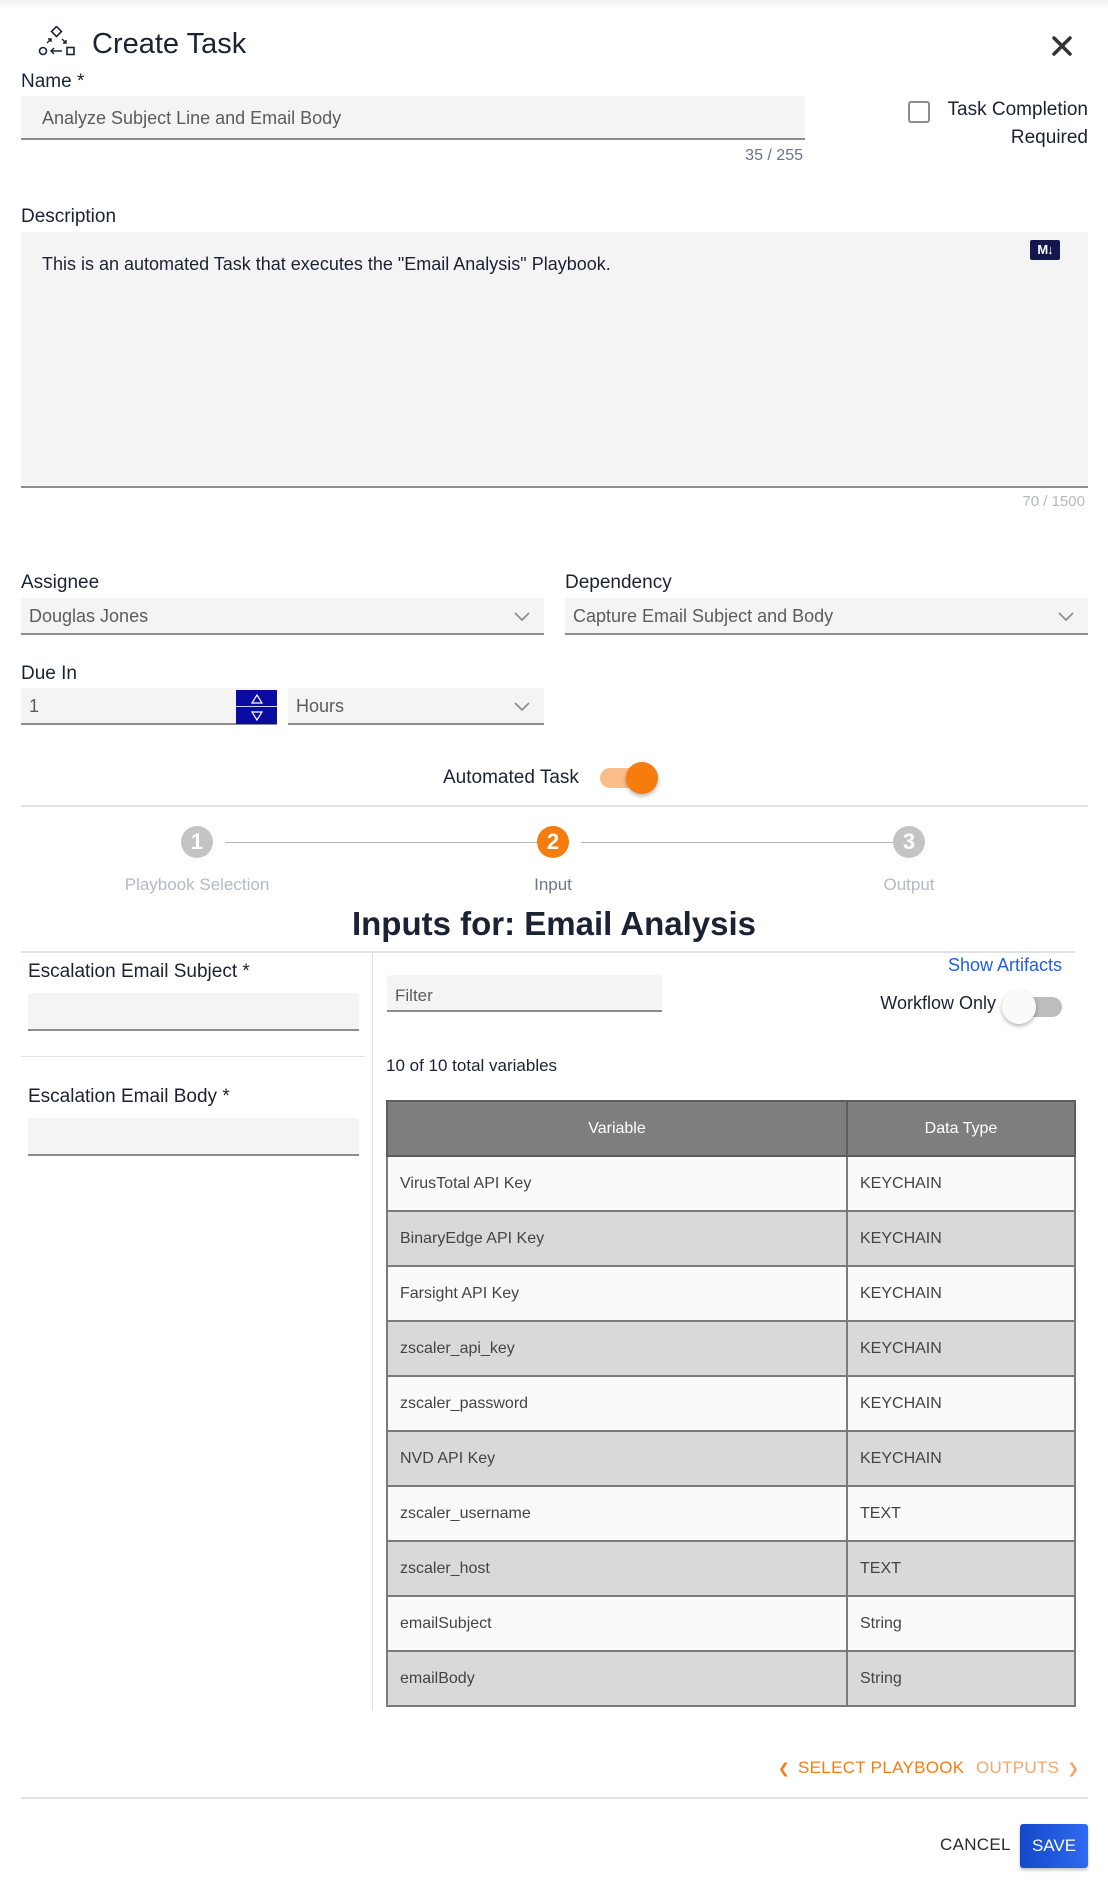  What do you see at coordinates (981, 965) in the screenshot?
I see `show-artifacts-link: Show Artifacts` at bounding box center [981, 965].